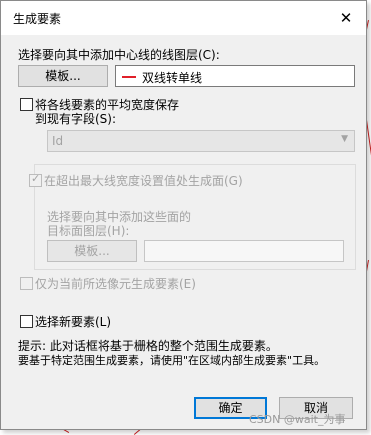  Describe the element at coordinates (58, 141) in the screenshot. I see `width-field-value: Id` at that location.